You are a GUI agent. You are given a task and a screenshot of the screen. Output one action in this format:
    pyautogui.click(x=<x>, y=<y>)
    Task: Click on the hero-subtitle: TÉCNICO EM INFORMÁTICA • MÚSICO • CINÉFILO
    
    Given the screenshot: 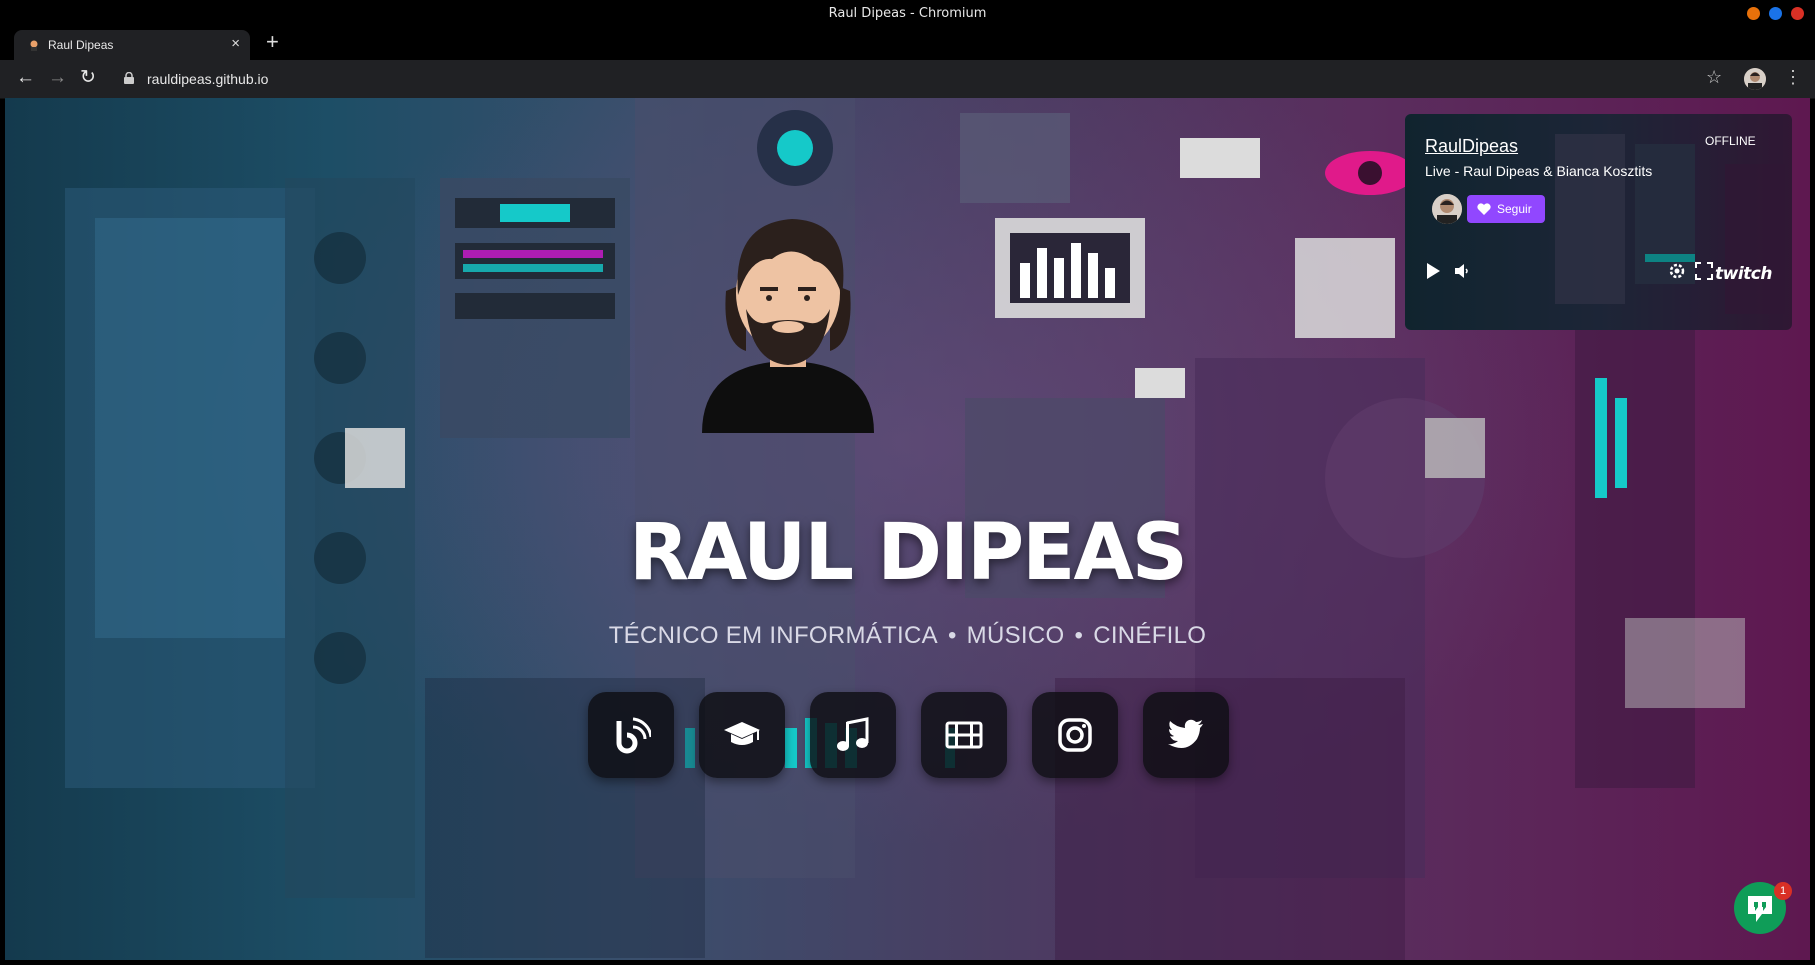 What is the action you would take?
    pyautogui.click(x=907, y=636)
    